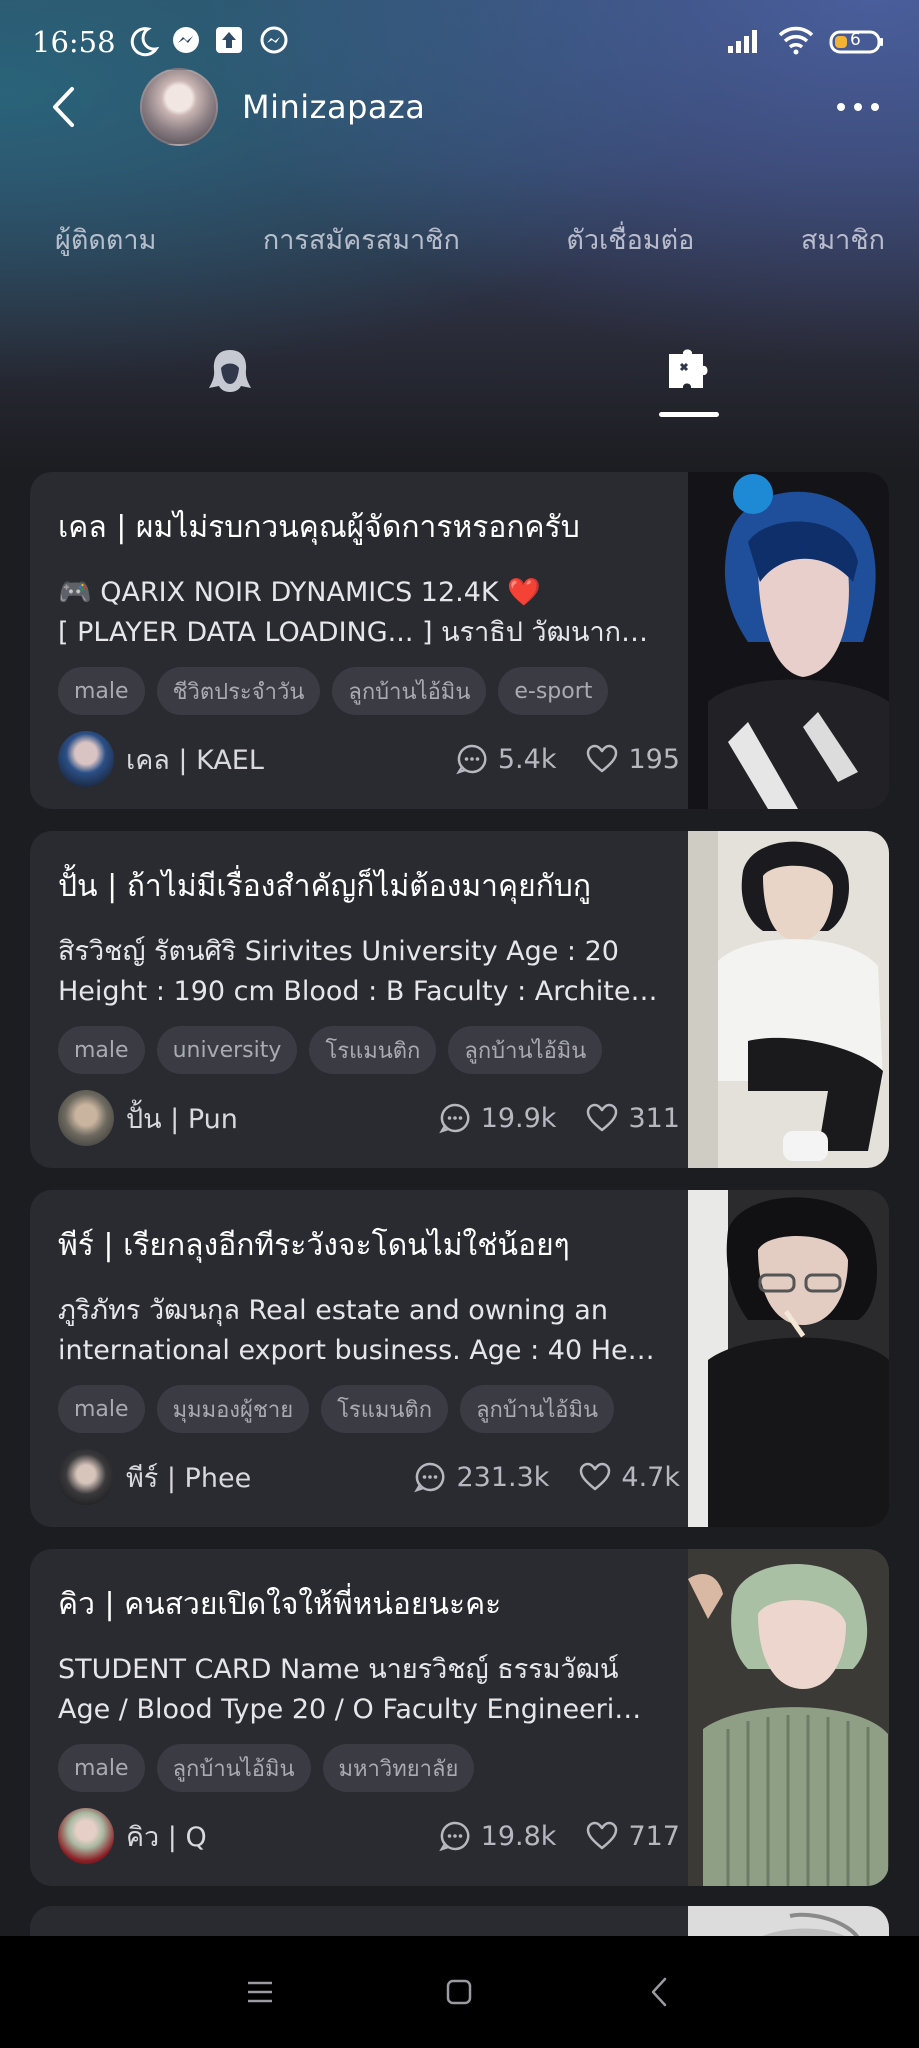 The image size is (919, 2048). I want to click on like-stat: 717, so click(633, 1836).